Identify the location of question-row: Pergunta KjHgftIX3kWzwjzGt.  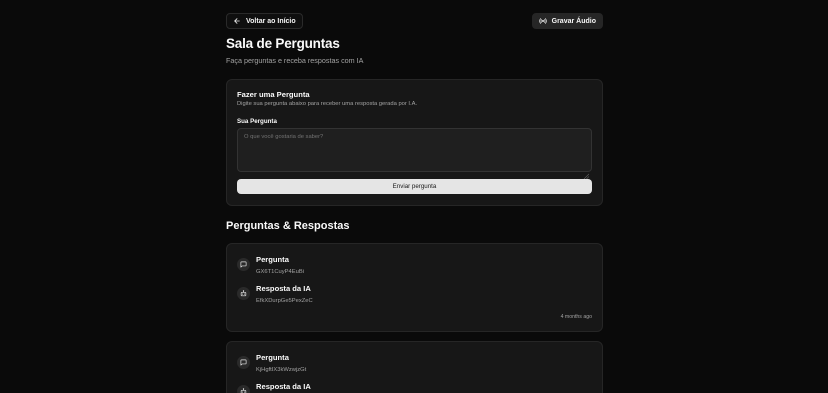
(271, 363).